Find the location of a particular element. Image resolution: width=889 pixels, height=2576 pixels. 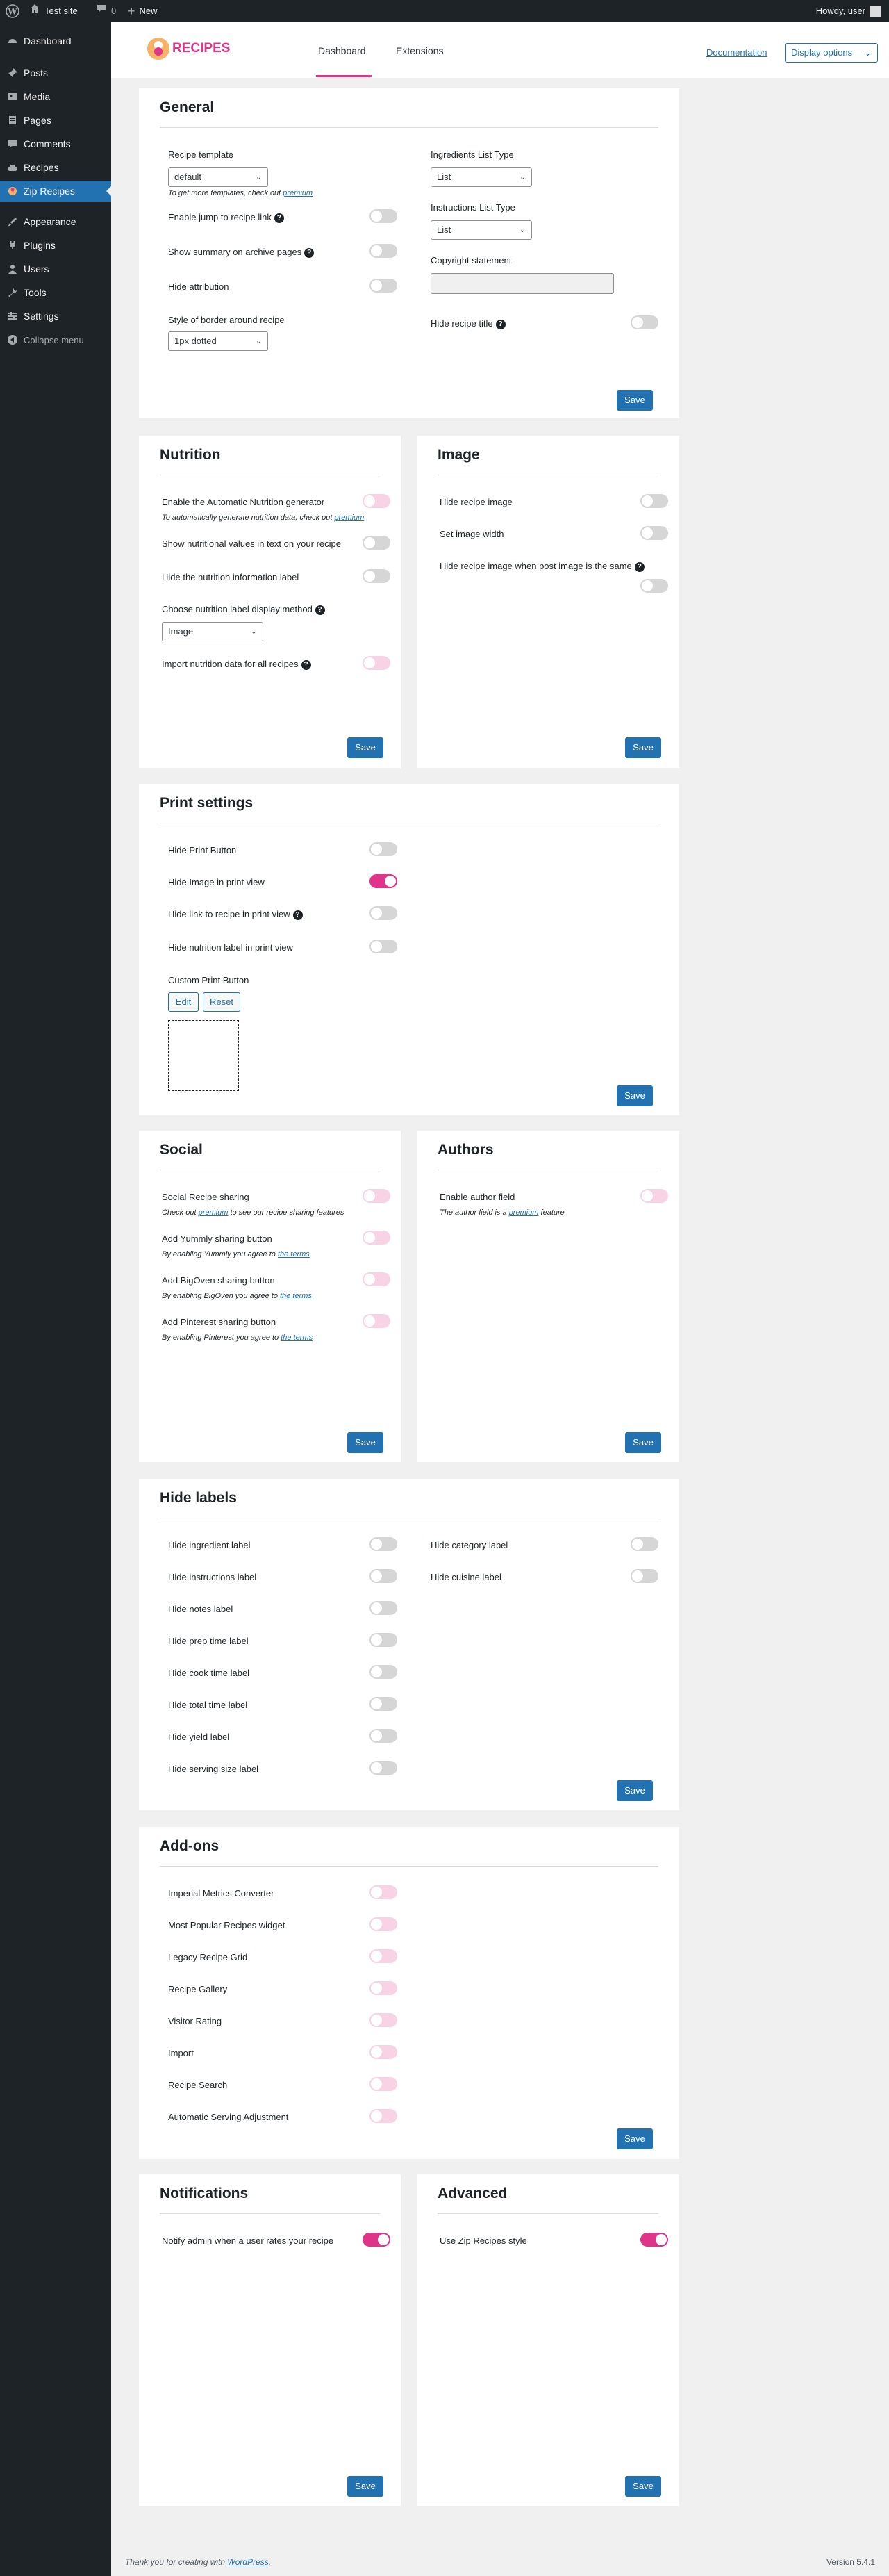

nutrition-title: Nutrition is located at coordinates (190, 455).